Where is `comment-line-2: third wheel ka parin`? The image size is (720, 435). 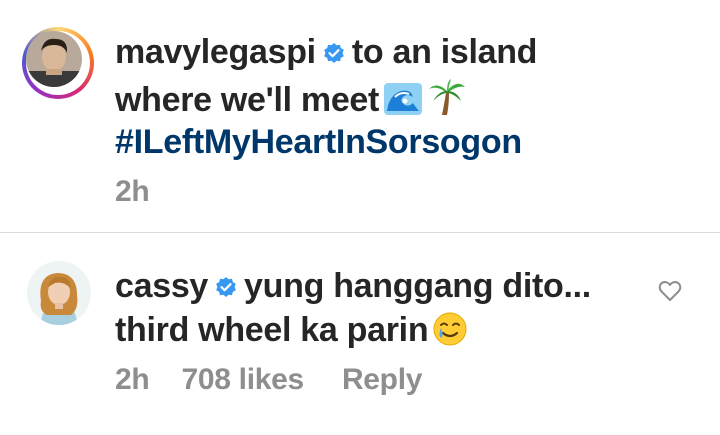
comment-line-2: third wheel ka parin is located at coordinates (291, 333).